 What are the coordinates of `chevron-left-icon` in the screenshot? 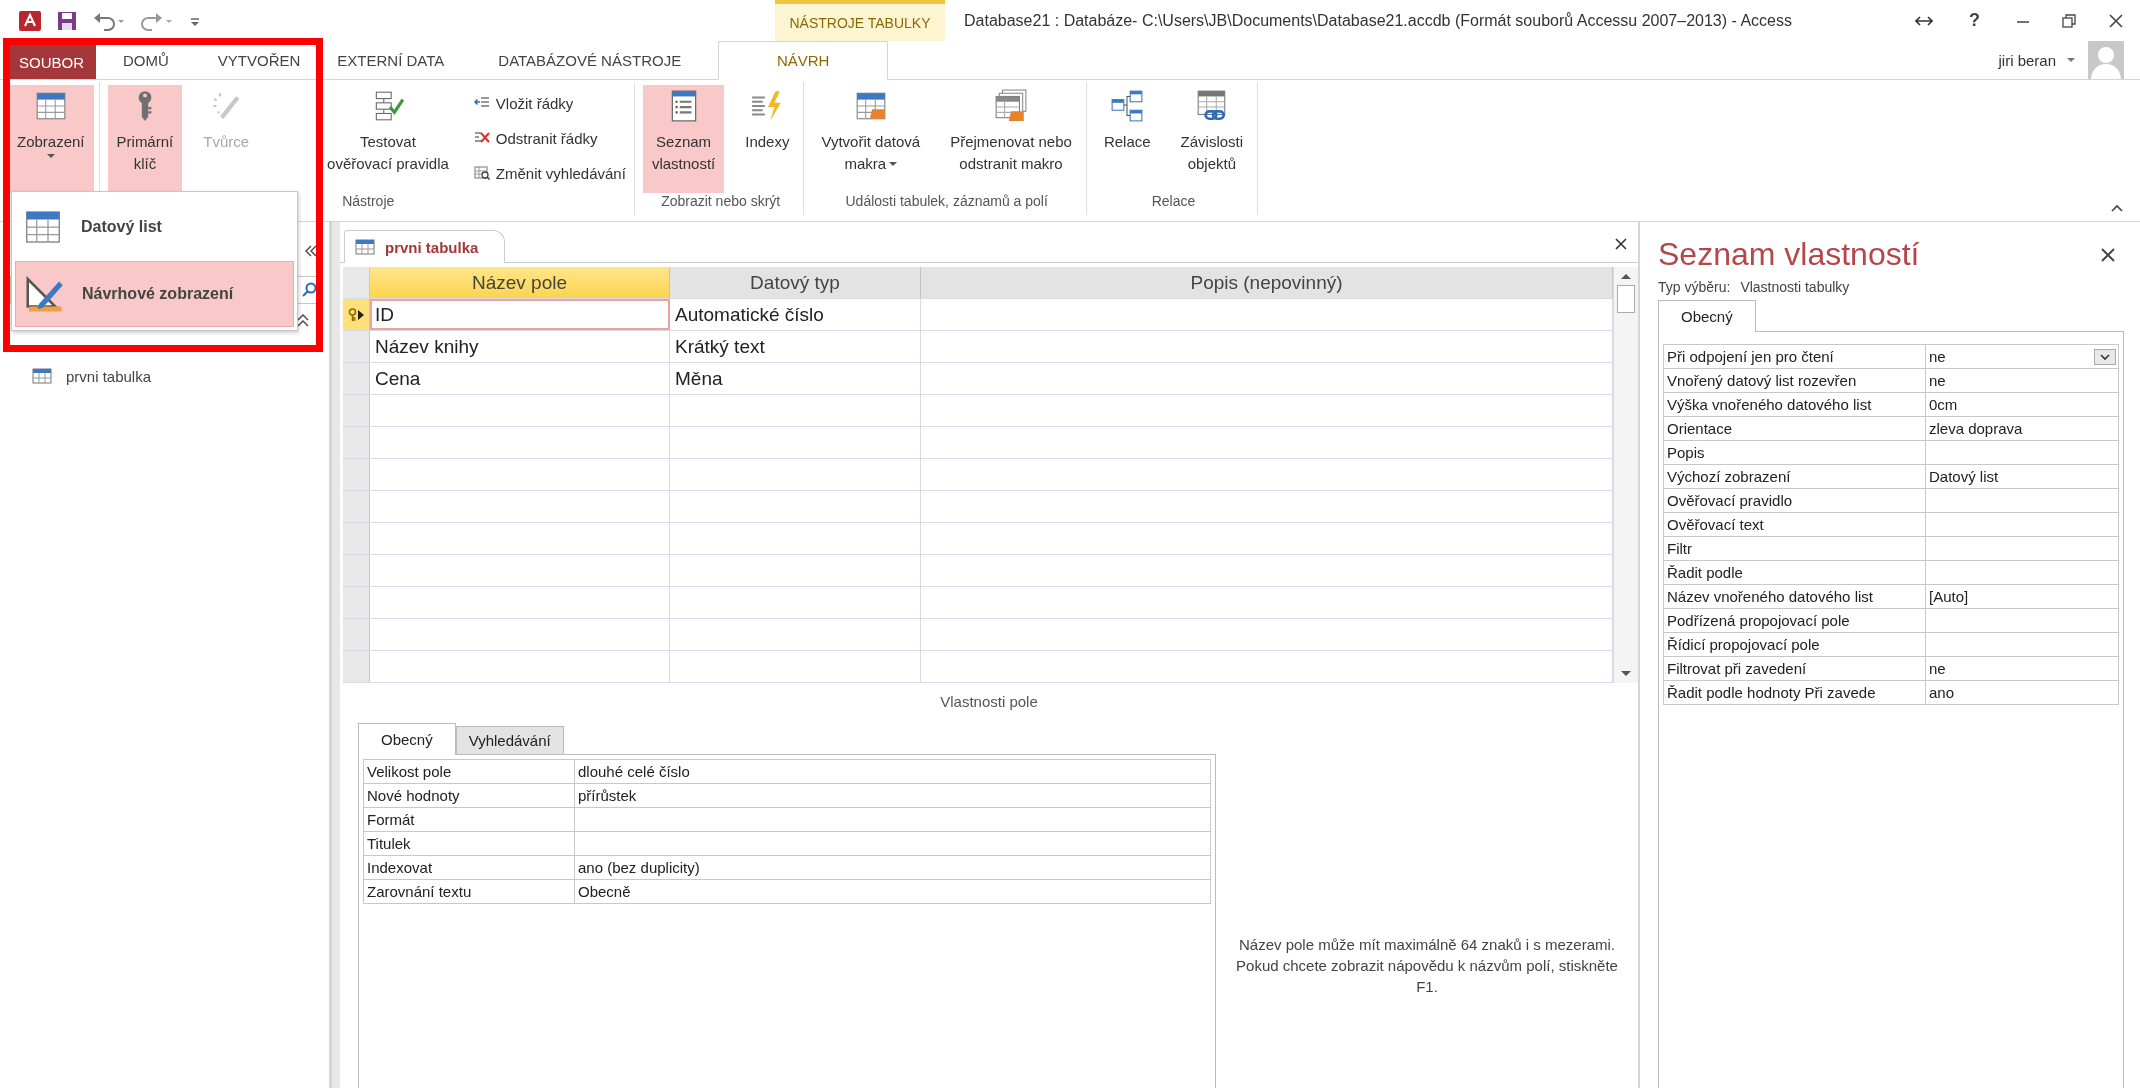 It's located at (311, 251).